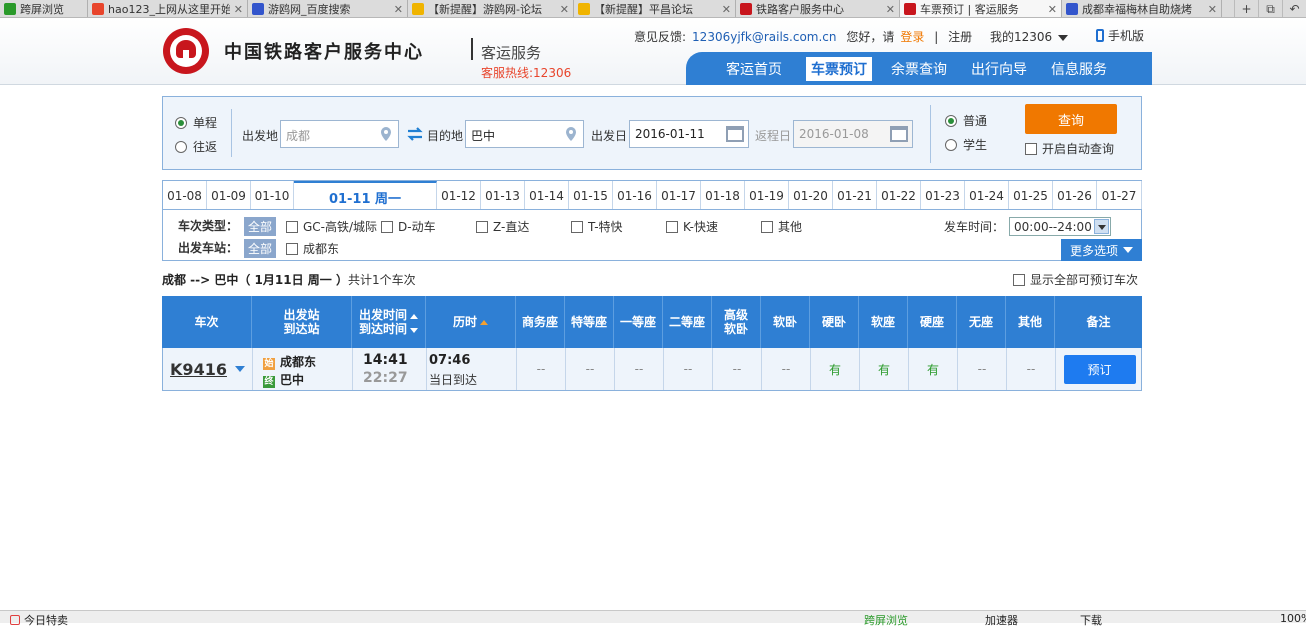  Describe the element at coordinates (839, 68) in the screenshot. I see `nav-item: 车票预订` at that location.